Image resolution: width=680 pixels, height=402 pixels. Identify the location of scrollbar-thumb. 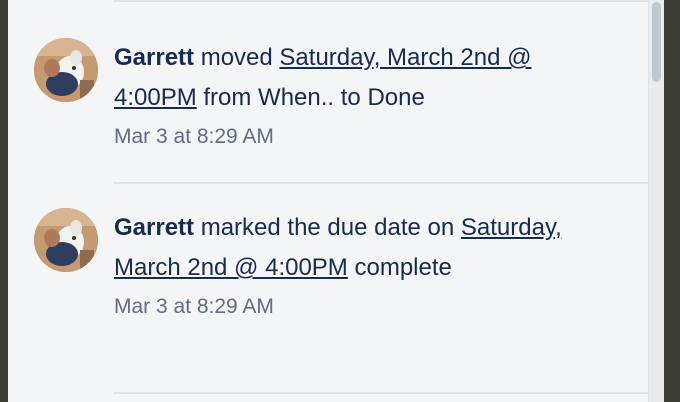
(656, 42).